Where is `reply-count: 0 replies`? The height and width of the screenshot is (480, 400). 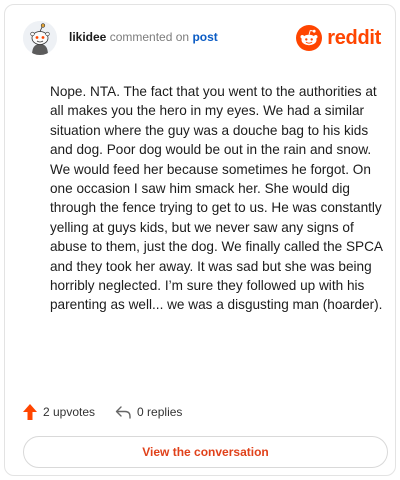 reply-count: 0 replies is located at coordinates (160, 412).